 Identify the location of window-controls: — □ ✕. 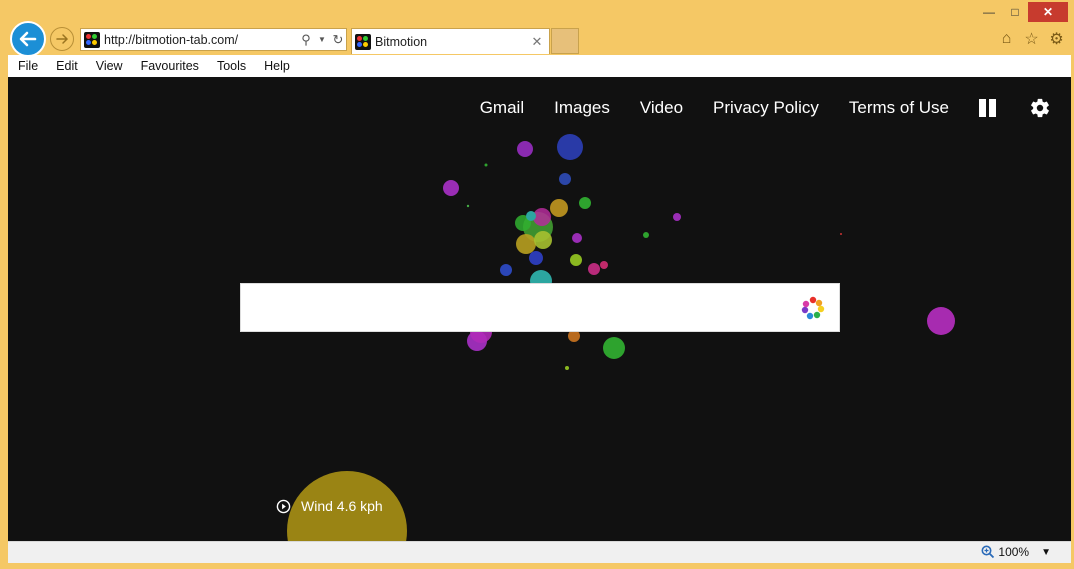
(1022, 12).